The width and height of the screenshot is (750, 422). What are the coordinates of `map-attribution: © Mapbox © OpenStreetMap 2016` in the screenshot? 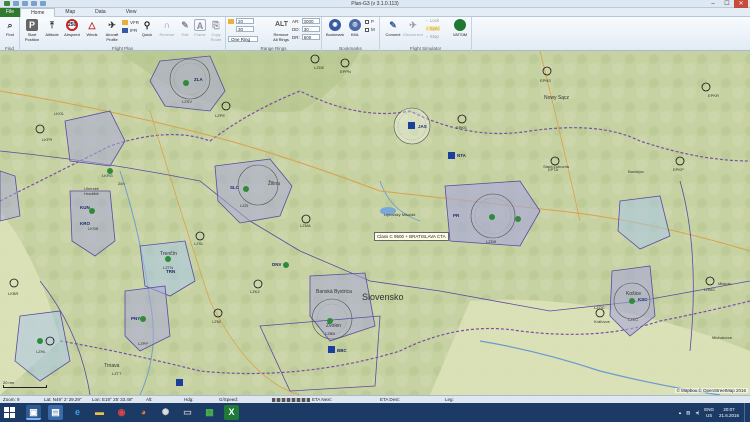 It's located at (711, 390).